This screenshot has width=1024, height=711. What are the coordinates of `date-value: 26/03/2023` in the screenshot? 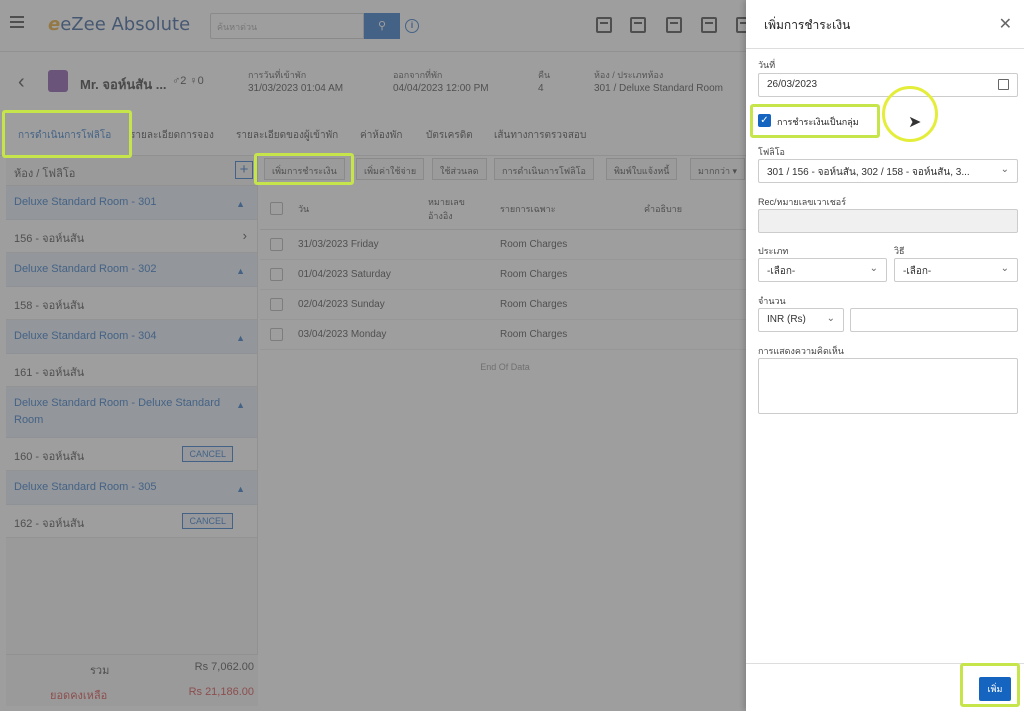 It's located at (792, 84).